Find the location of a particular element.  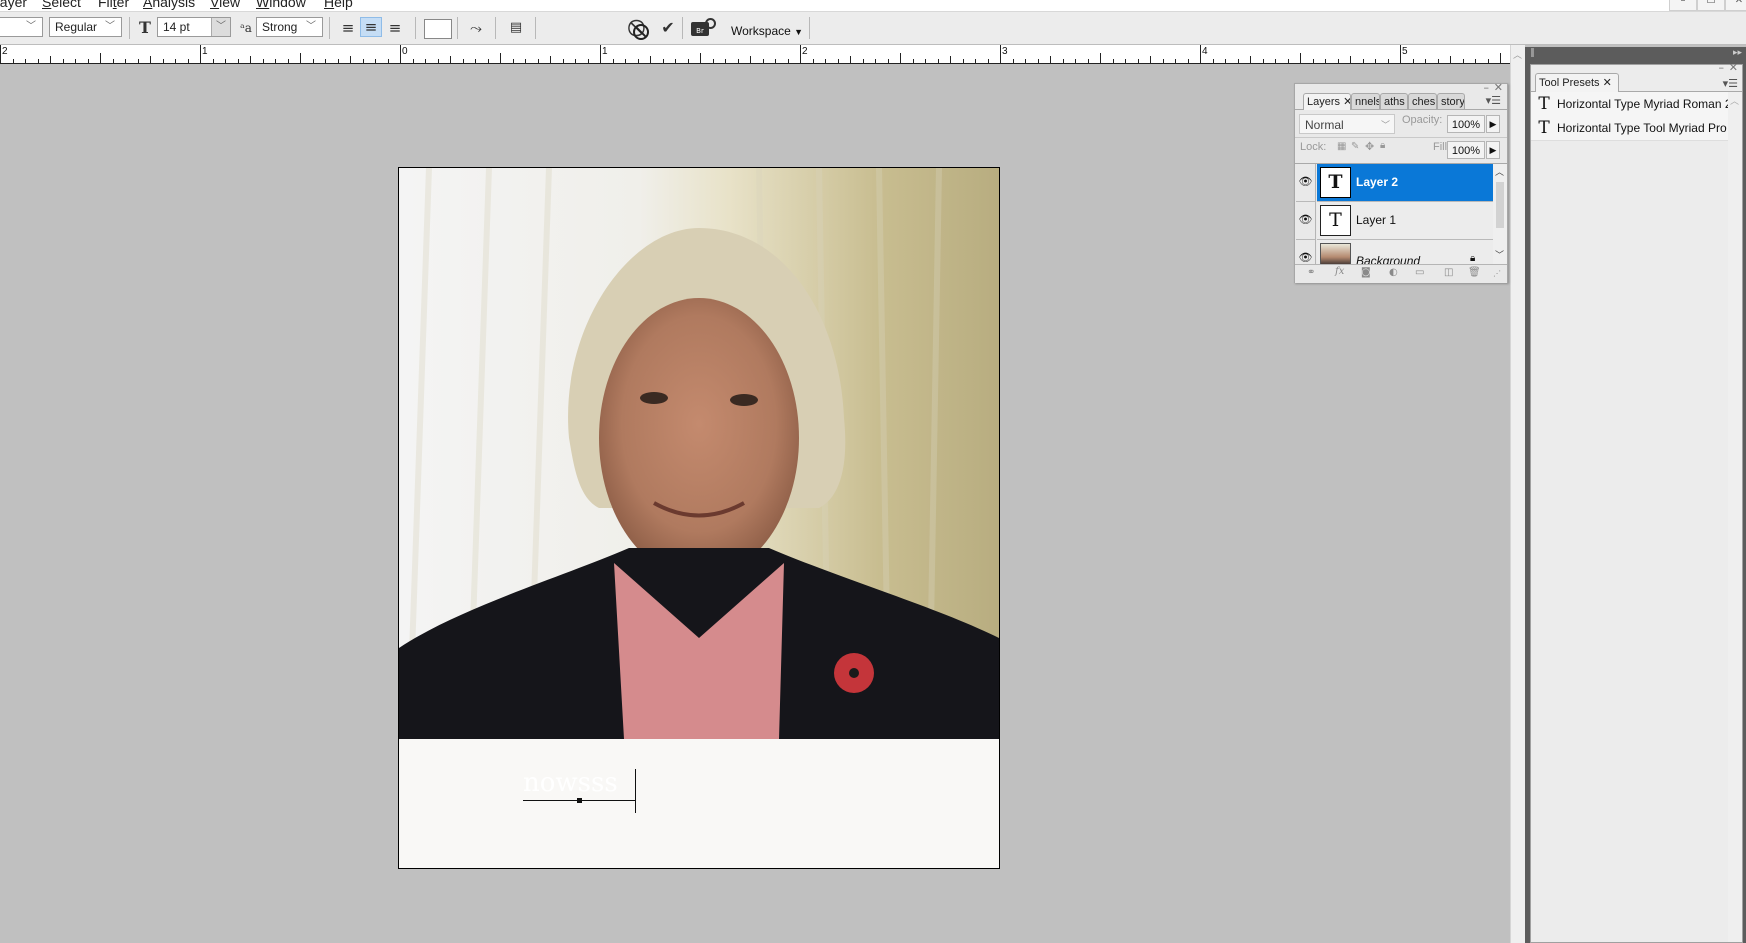

layer-row-layer-1: T Layer 1 is located at coordinates (1405, 221).